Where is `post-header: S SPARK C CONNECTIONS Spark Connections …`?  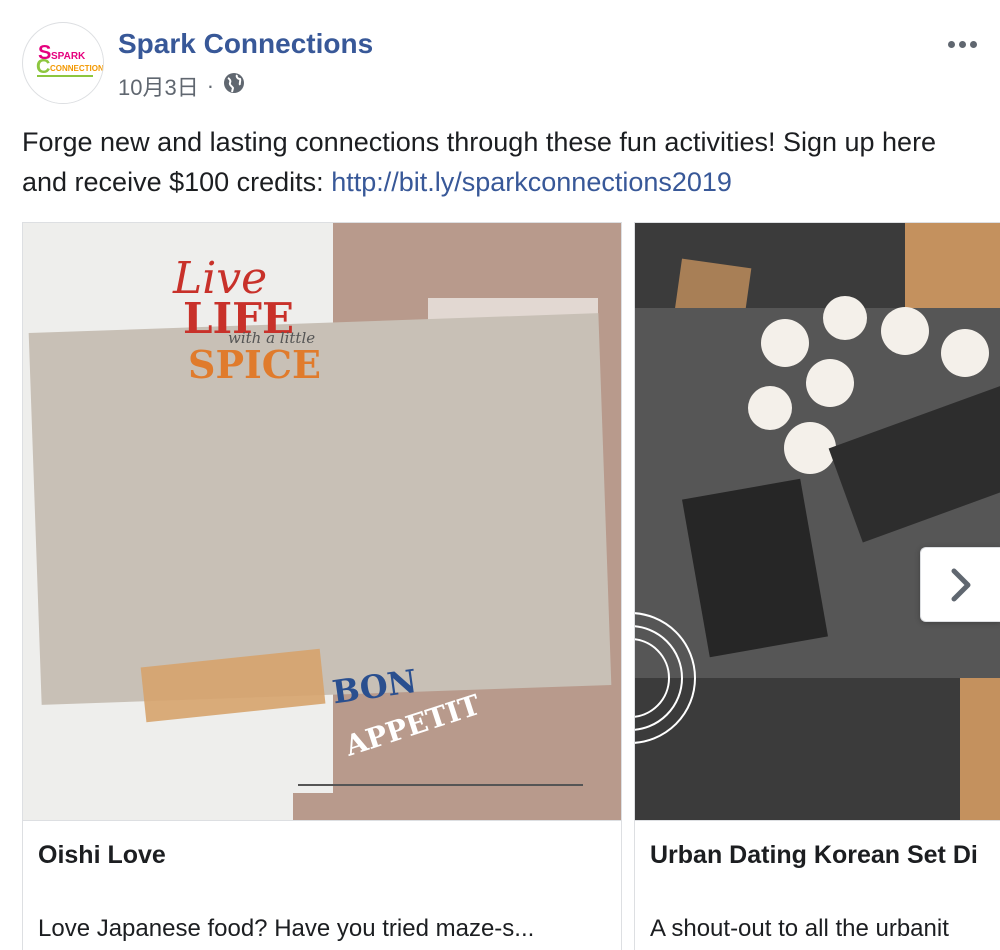 post-header: S SPARK C CONNECTIONS Spark Connections … is located at coordinates (502, 67).